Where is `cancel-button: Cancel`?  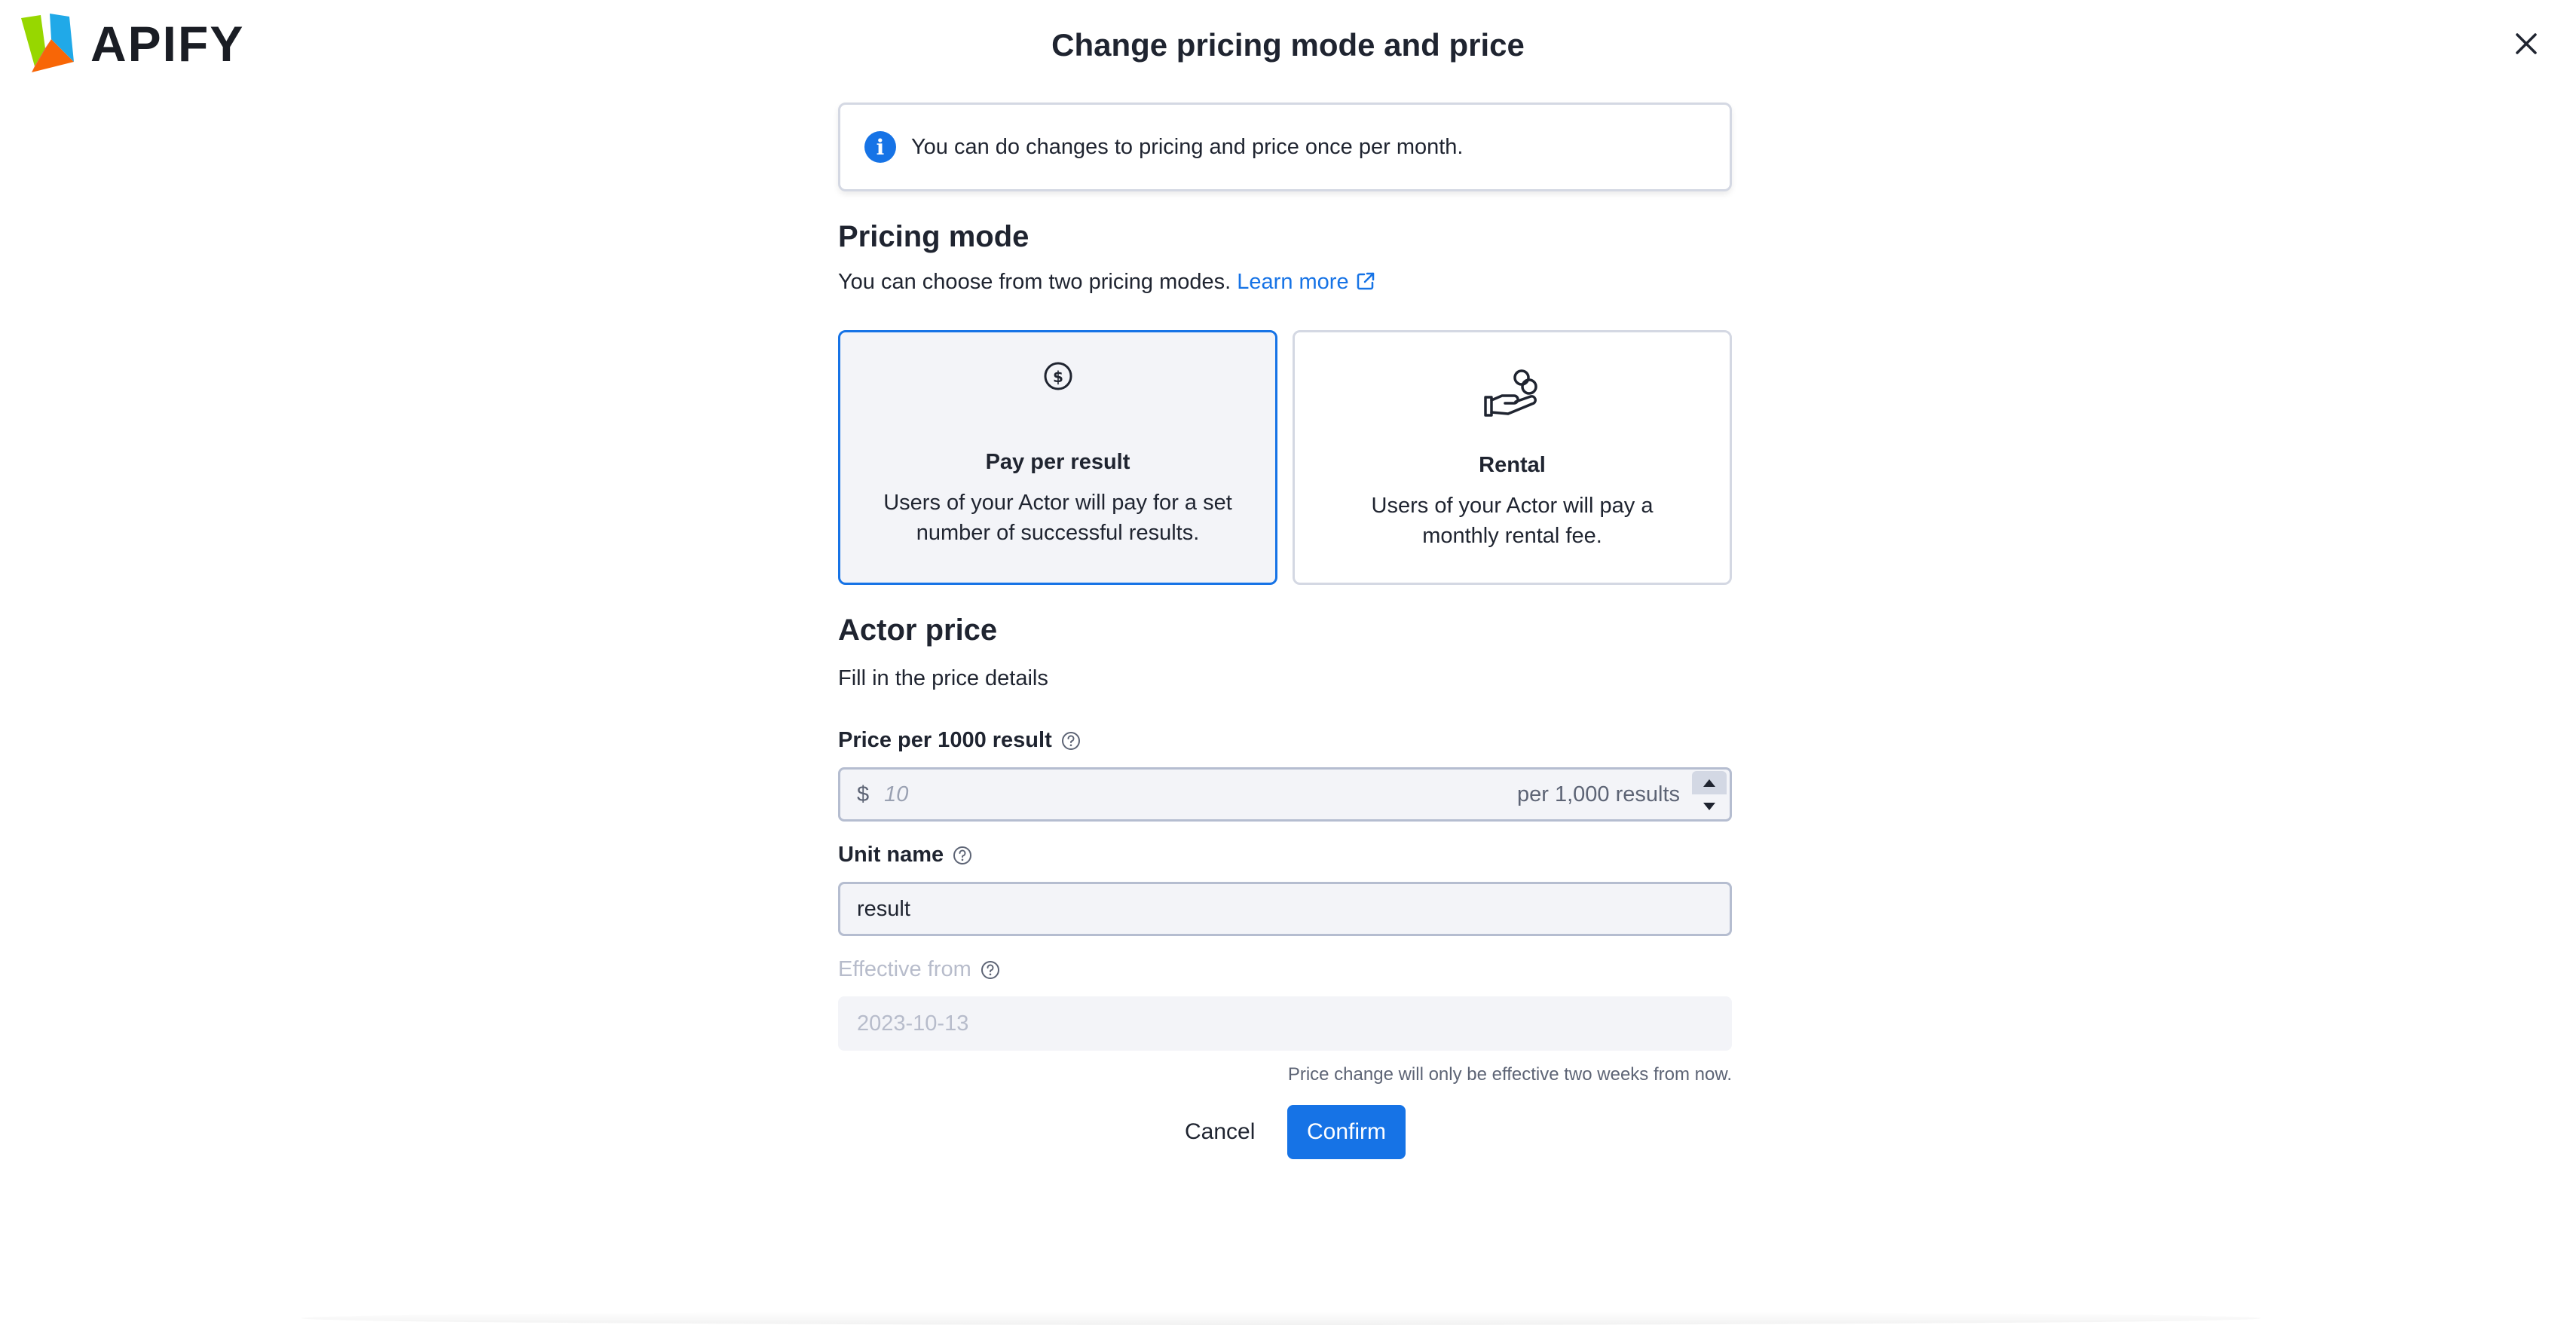
cancel-button: Cancel is located at coordinates (1220, 1132).